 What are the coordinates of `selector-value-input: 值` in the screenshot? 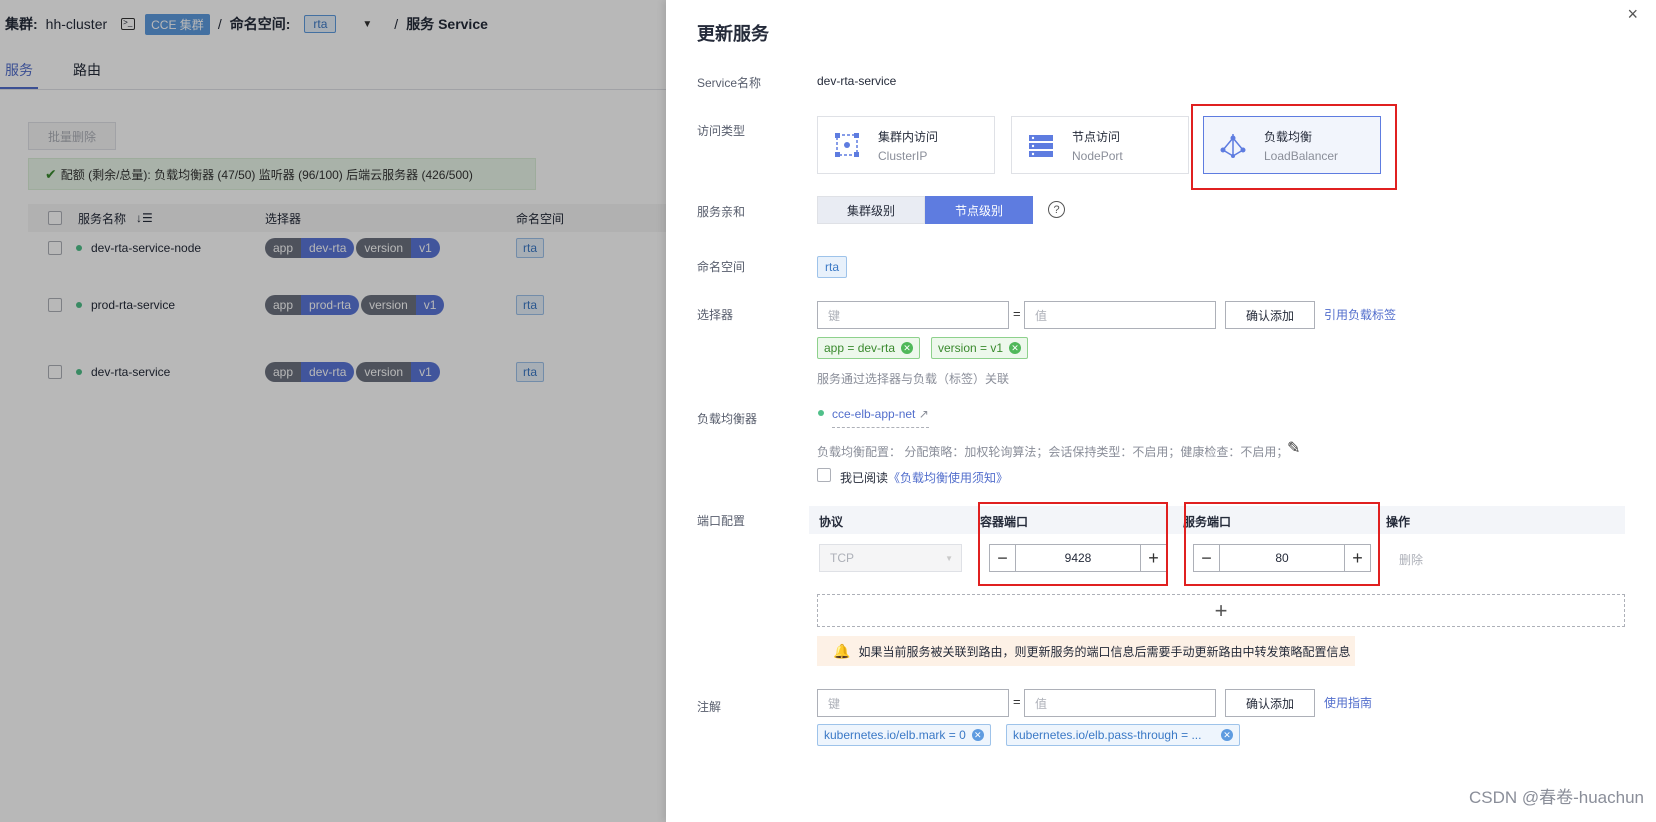 It's located at (1120, 315).